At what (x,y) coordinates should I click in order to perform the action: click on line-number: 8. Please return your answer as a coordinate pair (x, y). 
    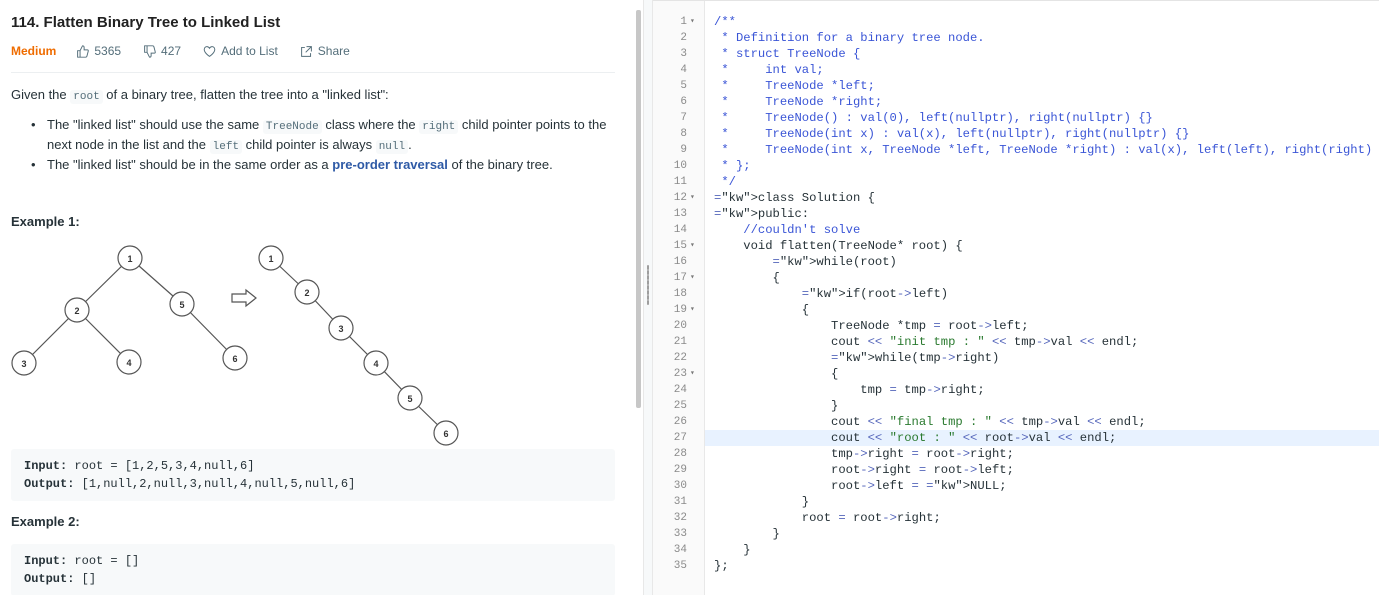
    Looking at the image, I should click on (683, 134).